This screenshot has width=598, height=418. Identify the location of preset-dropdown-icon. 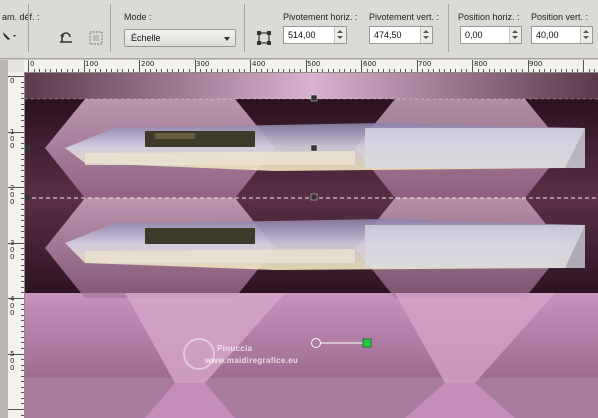
(10, 36).